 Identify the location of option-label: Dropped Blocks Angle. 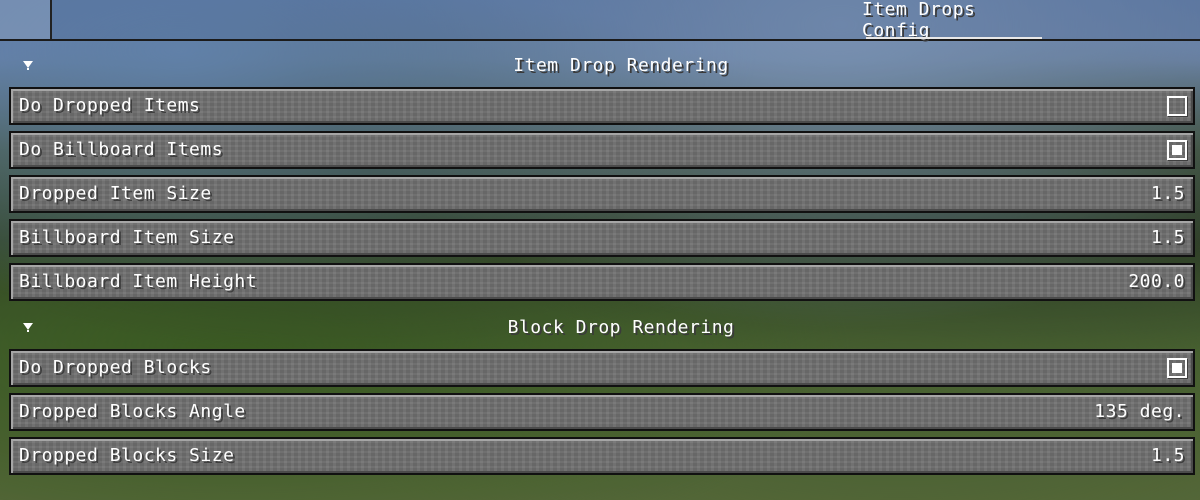
(132, 411).